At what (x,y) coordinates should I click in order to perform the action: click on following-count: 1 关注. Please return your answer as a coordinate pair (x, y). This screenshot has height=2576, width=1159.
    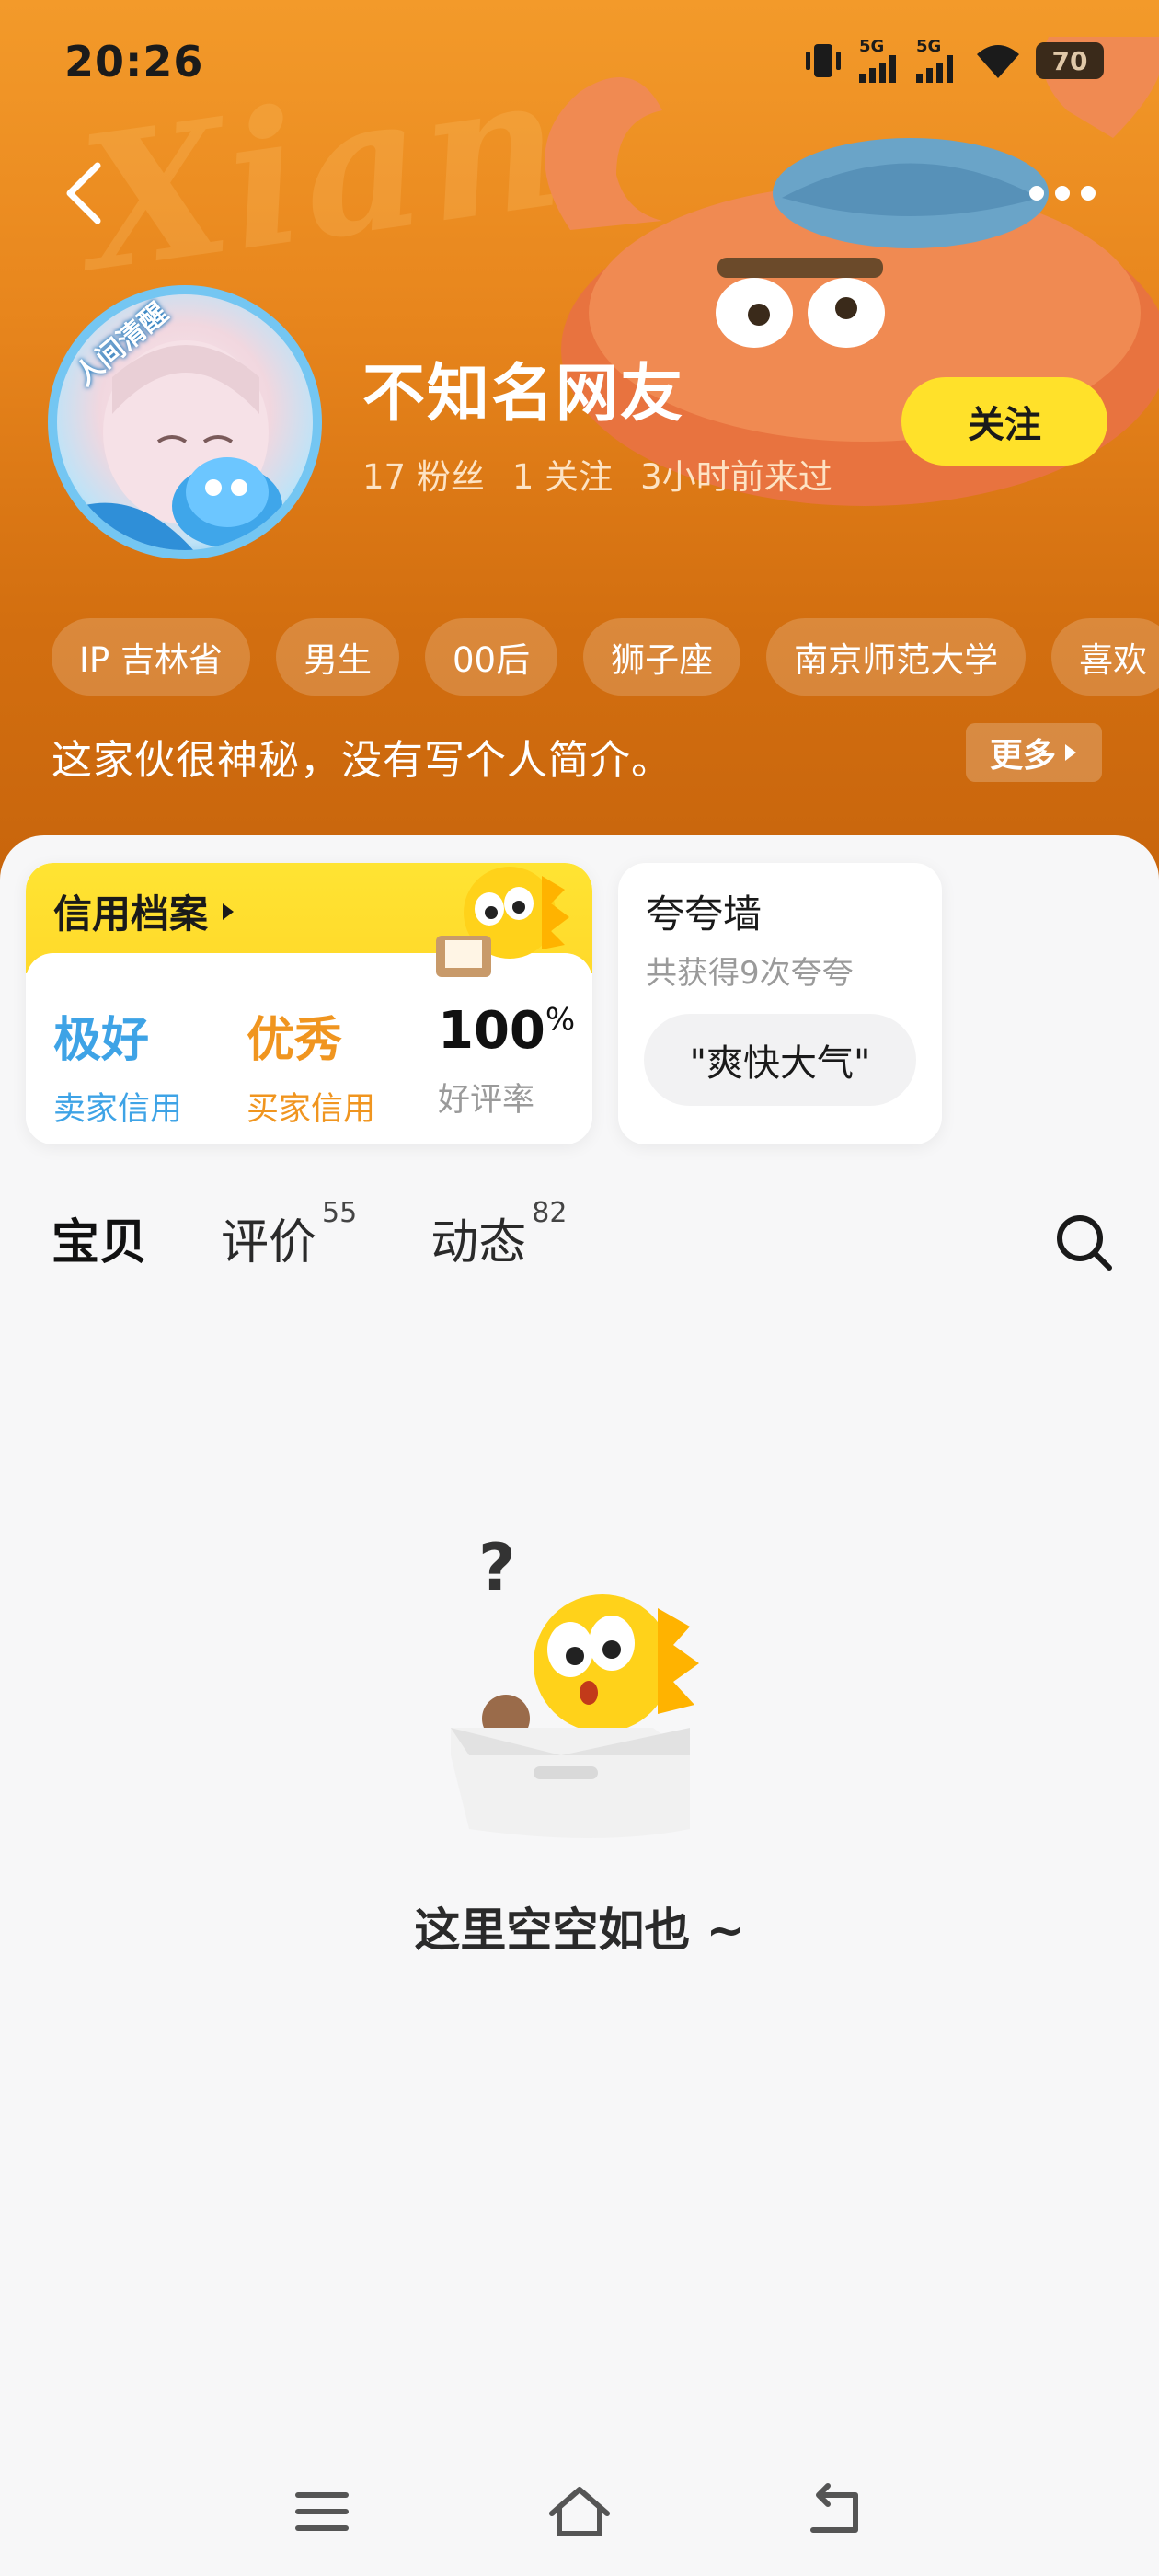
    Looking at the image, I should click on (562, 474).